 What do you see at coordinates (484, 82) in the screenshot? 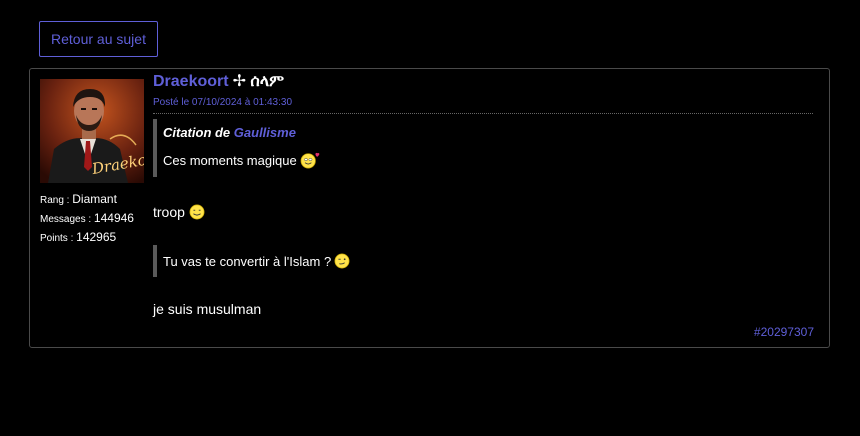
I see `author-line: Draekoort ✢ ሰላም` at bounding box center [484, 82].